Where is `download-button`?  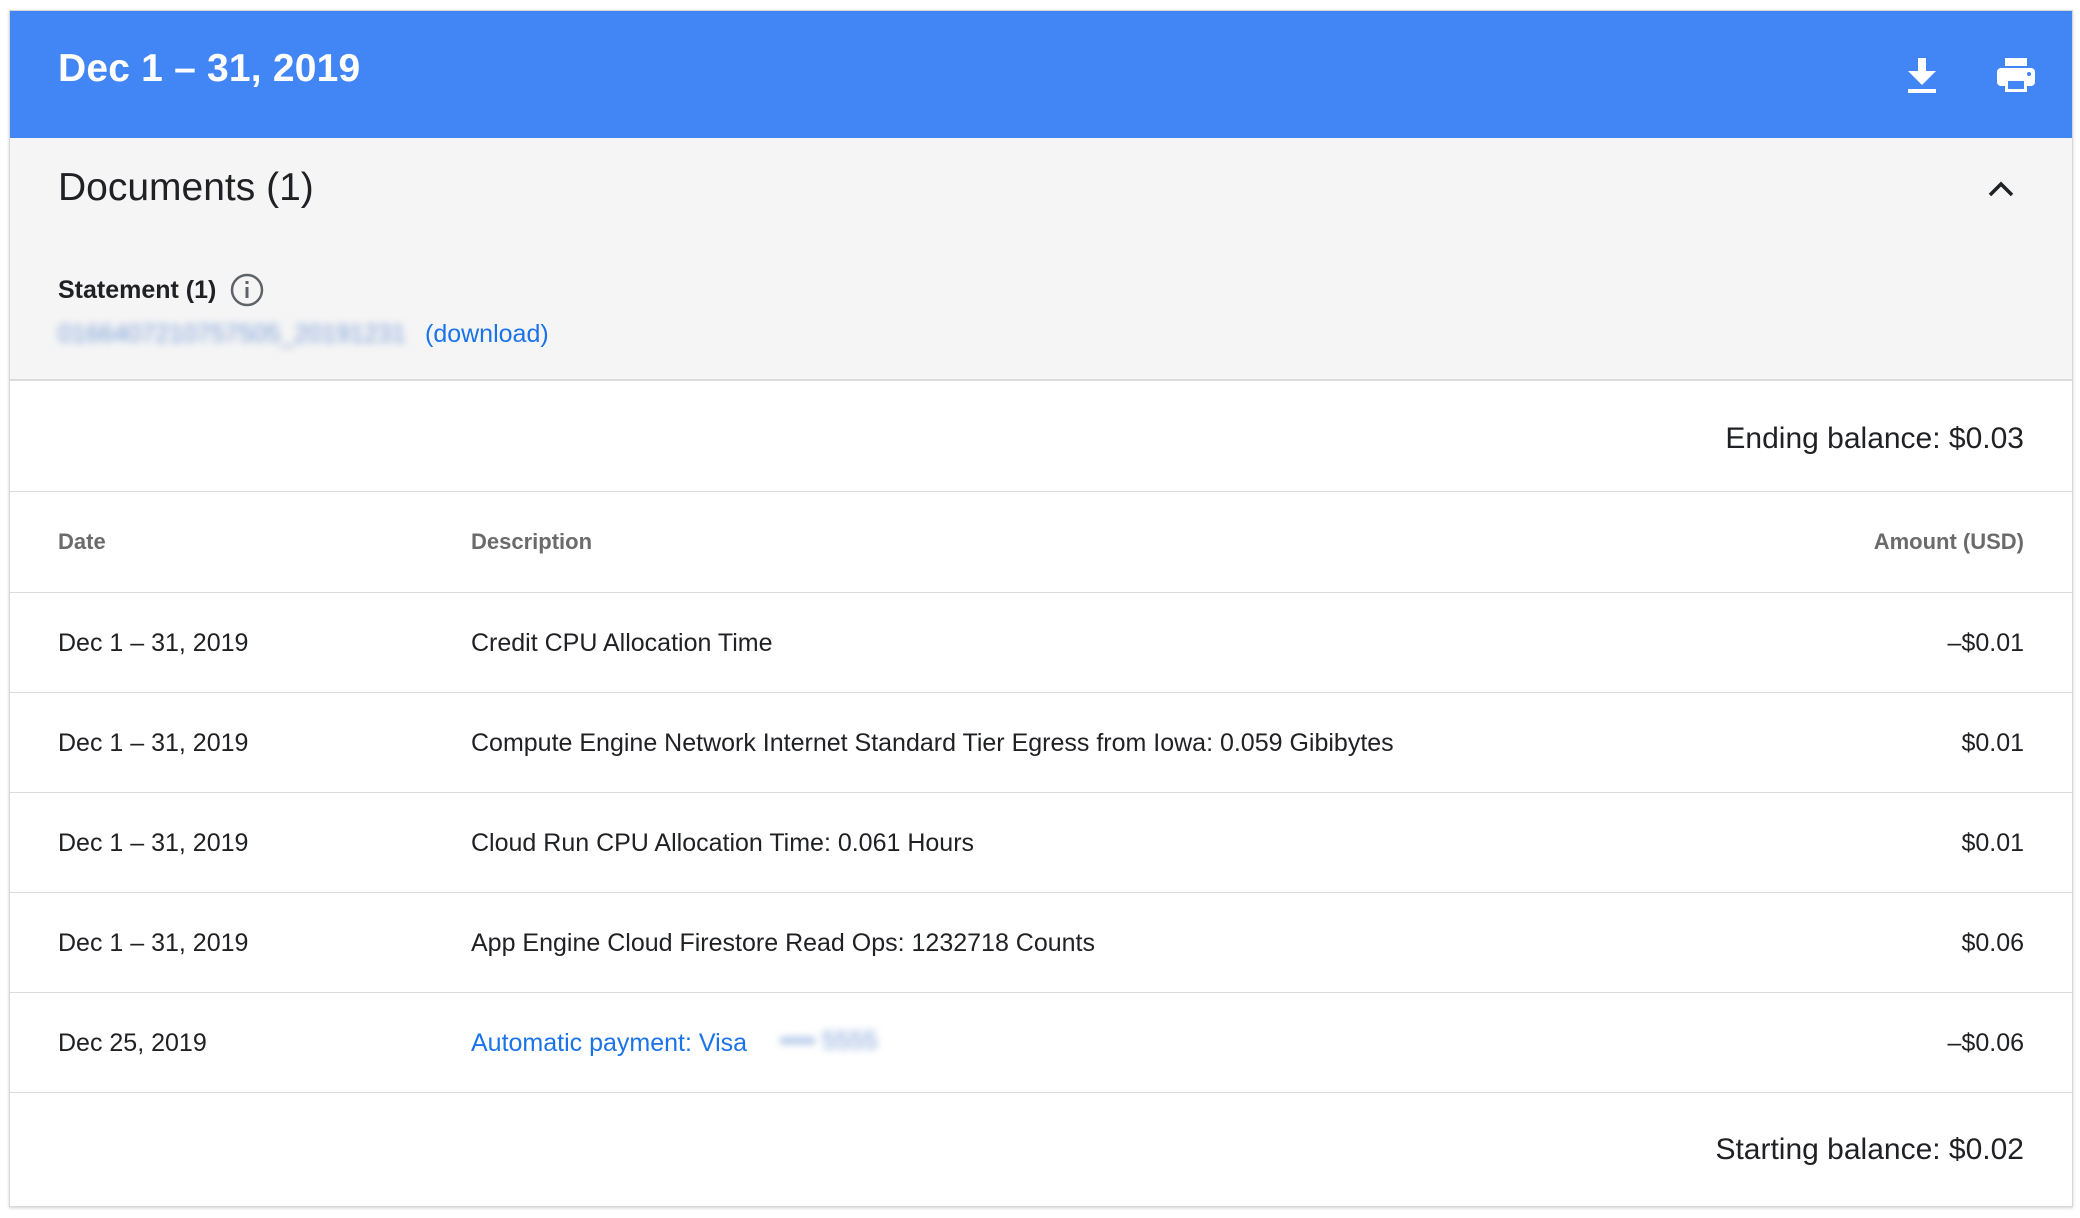
download-button is located at coordinates (1922, 75).